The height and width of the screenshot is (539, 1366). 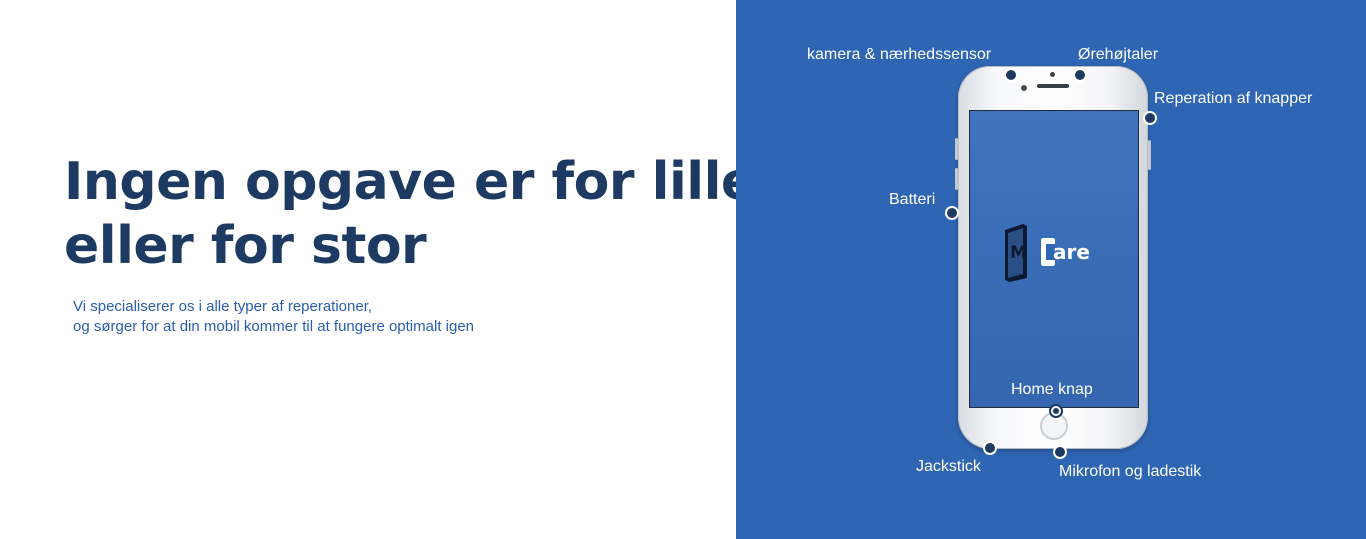 What do you see at coordinates (1060, 452) in the screenshot?
I see `mic-marker` at bounding box center [1060, 452].